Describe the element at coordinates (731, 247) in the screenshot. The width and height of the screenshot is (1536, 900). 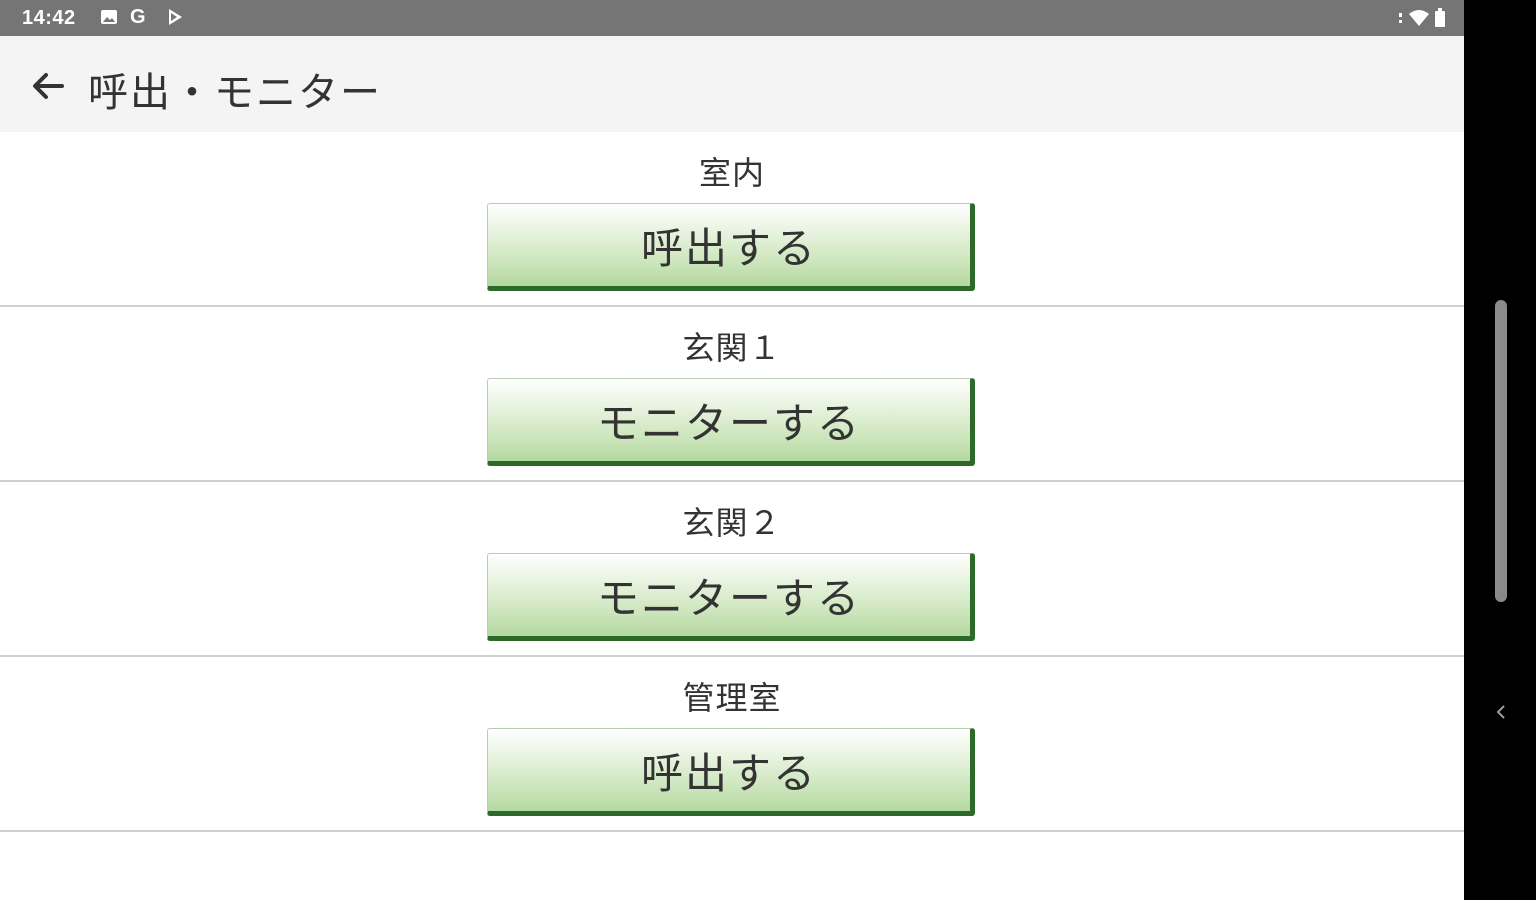
I see `call-indoor-button: 呼出する` at that location.